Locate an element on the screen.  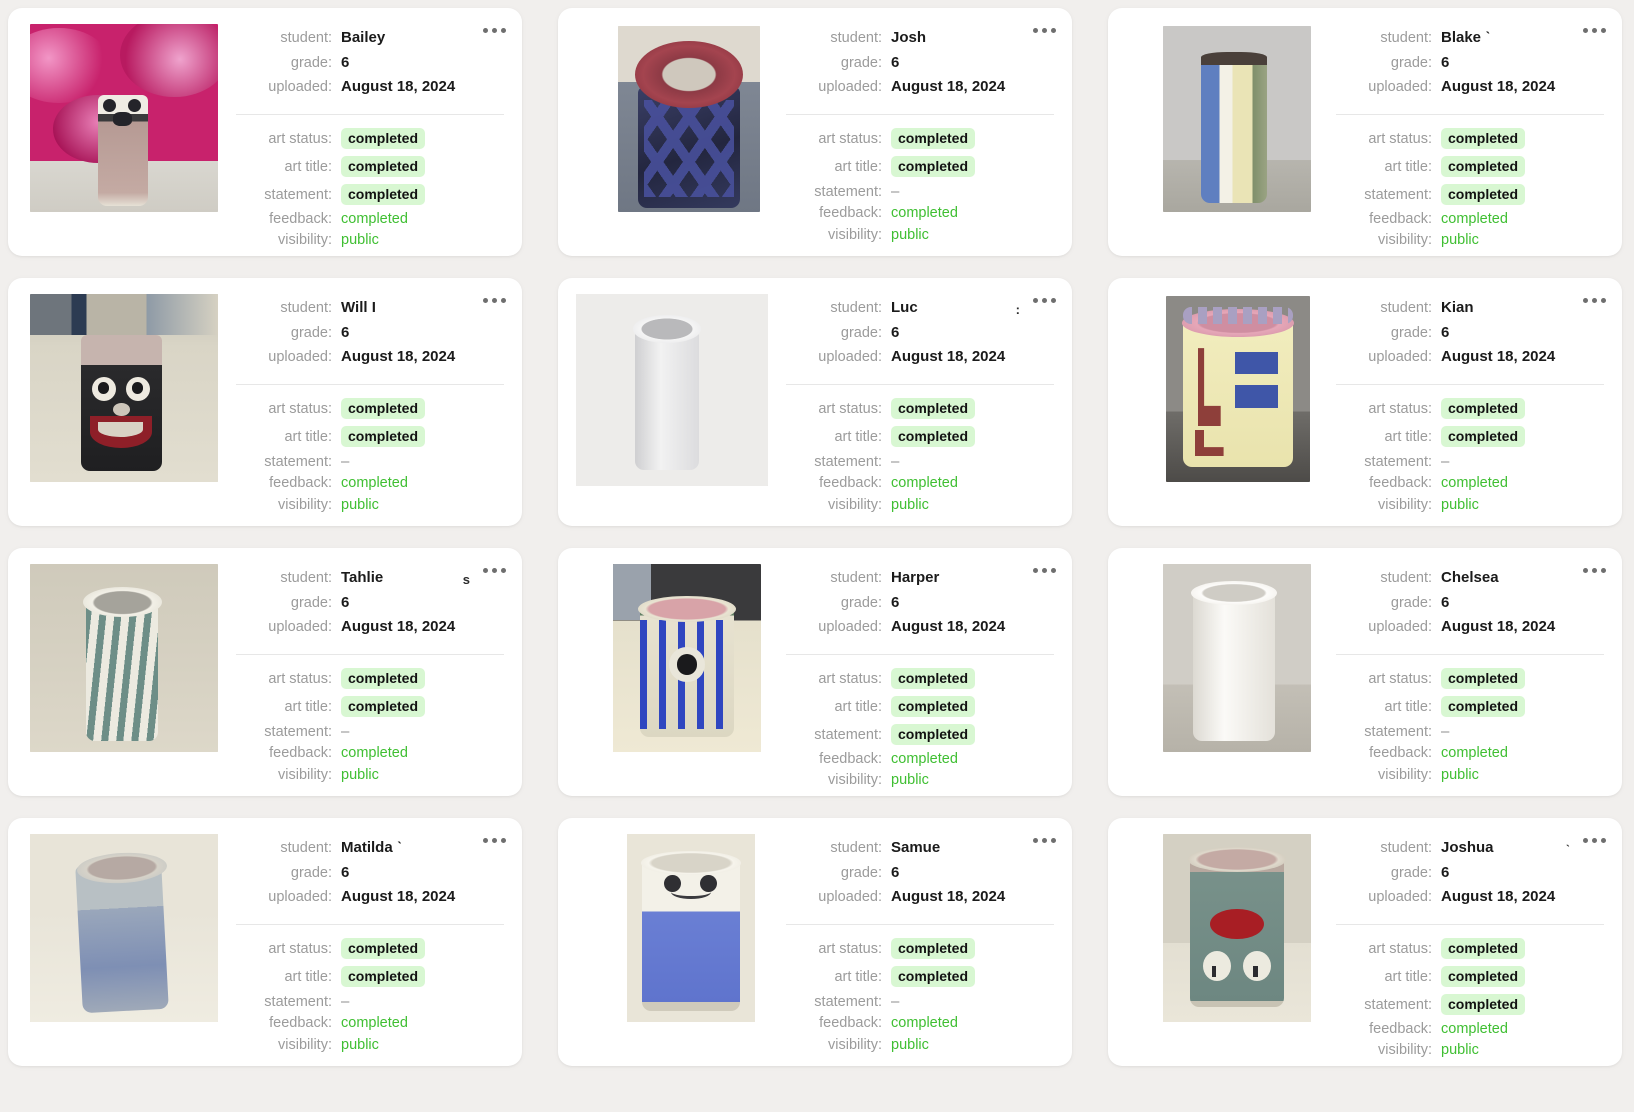
student-label: student: is located at coordinates (306, 578).